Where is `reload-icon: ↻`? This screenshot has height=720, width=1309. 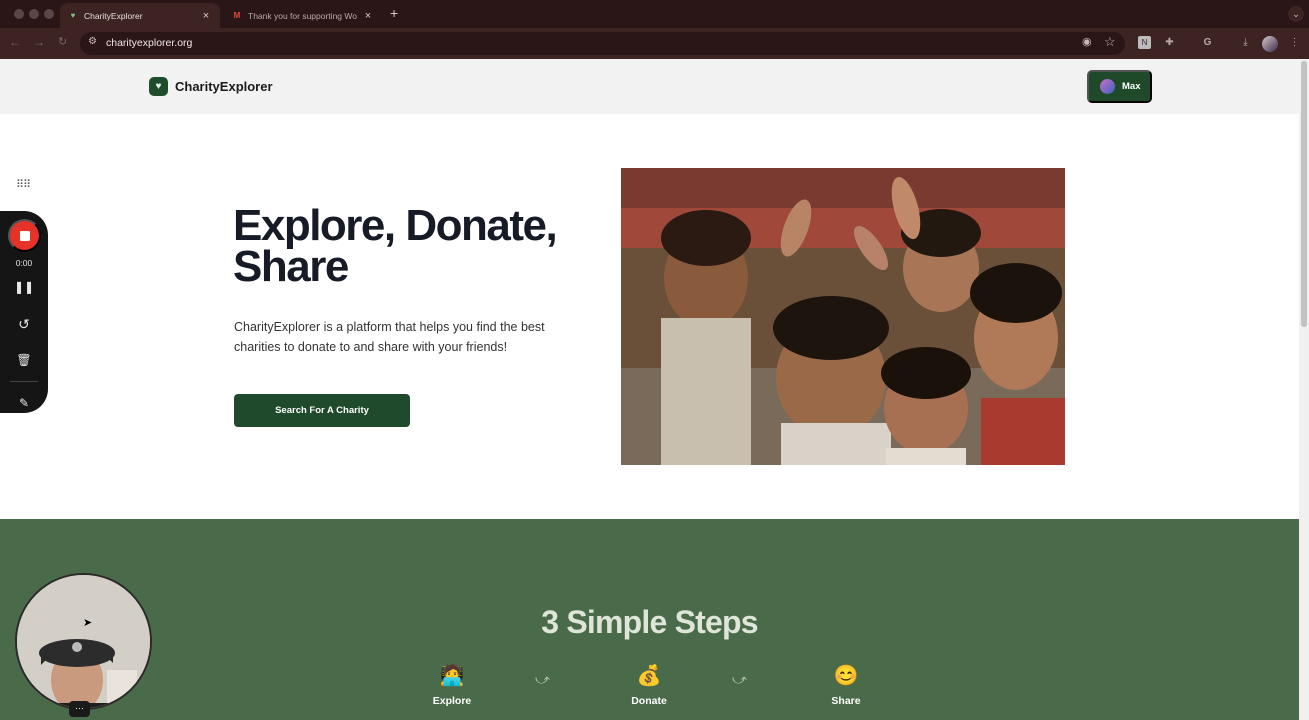
reload-icon: ↻ is located at coordinates (62, 41).